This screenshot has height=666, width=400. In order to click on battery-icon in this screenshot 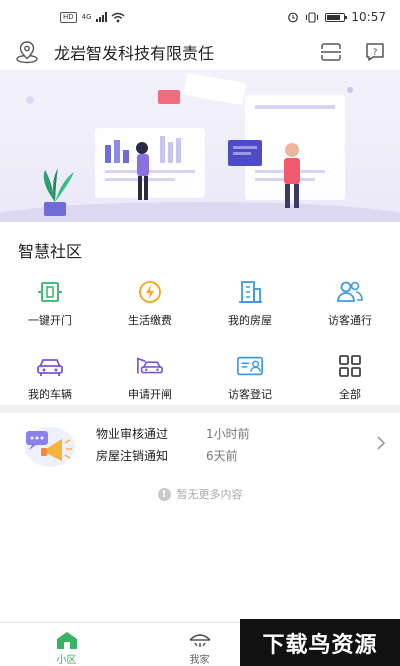, I will do `click(336, 17)`.